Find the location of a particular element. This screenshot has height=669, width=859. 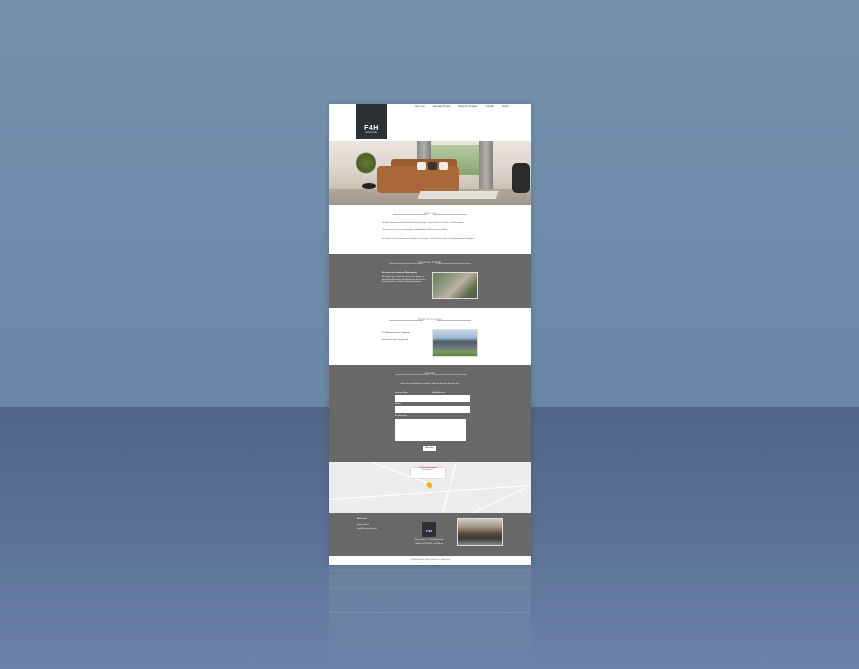

message-textarea is located at coordinates (430, 430).